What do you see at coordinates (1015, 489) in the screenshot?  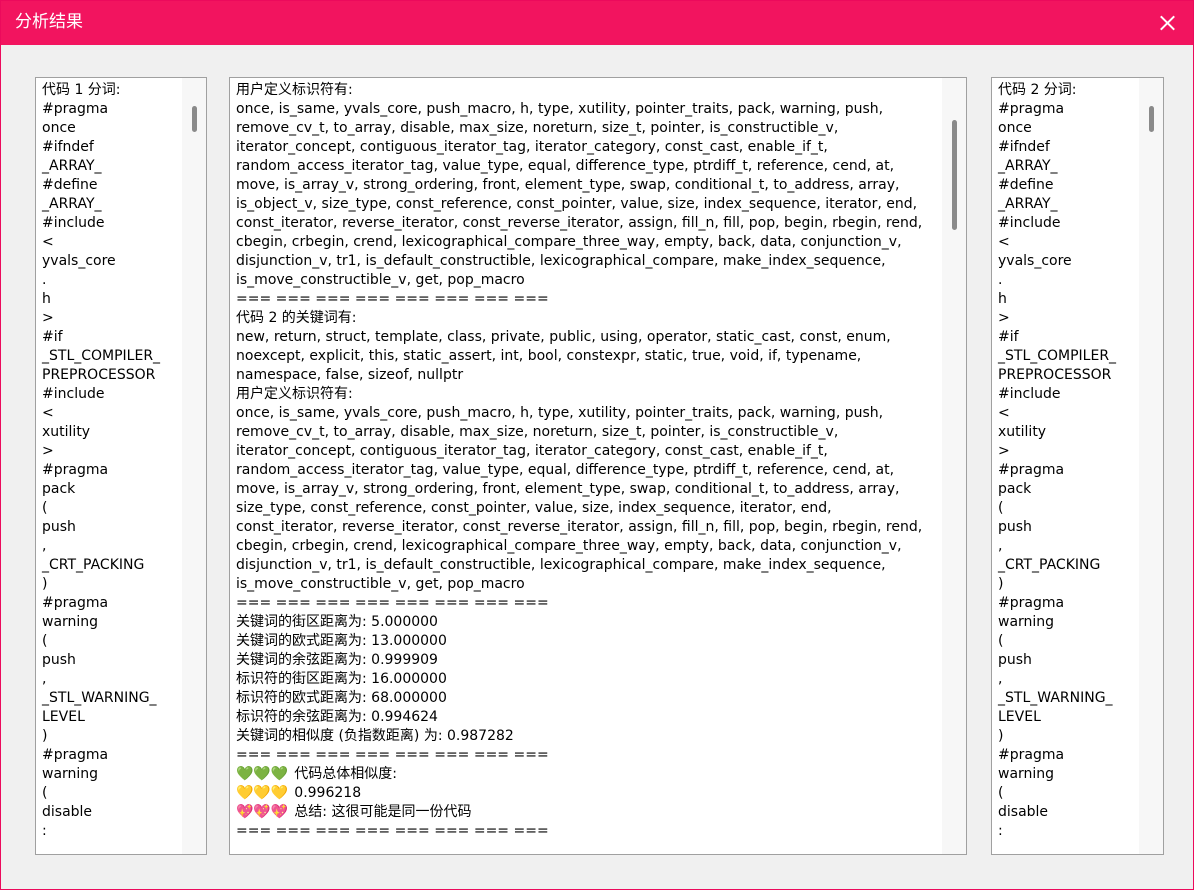 I see `right-line: pack` at bounding box center [1015, 489].